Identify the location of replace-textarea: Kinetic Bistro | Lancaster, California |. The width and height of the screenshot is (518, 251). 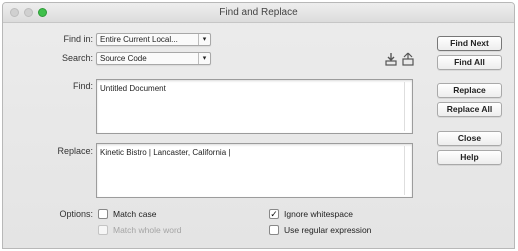
(254, 170).